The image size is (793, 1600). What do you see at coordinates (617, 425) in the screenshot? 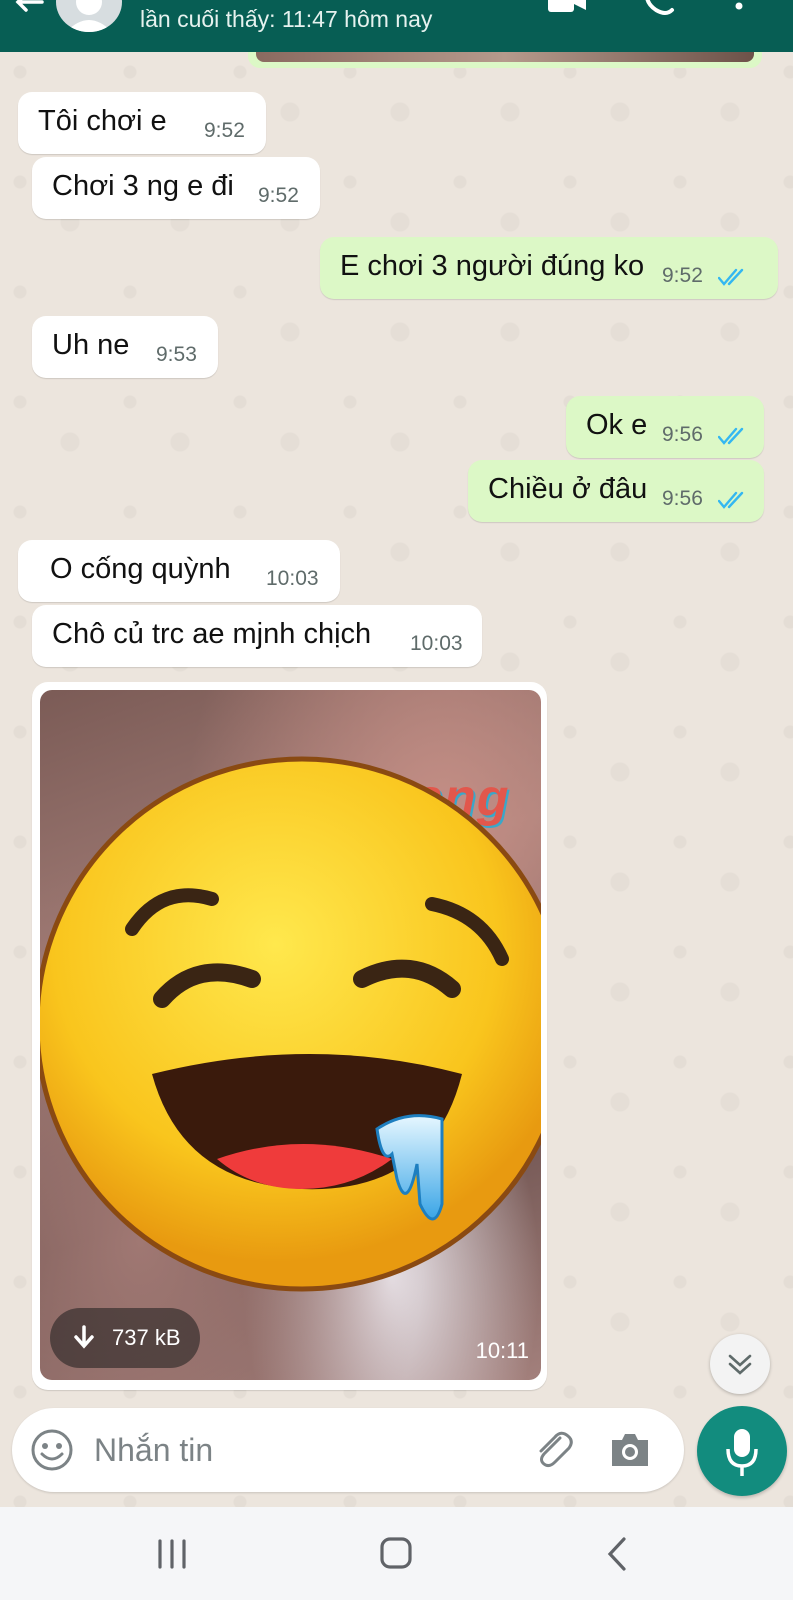
I see `message-text: Ok e` at bounding box center [617, 425].